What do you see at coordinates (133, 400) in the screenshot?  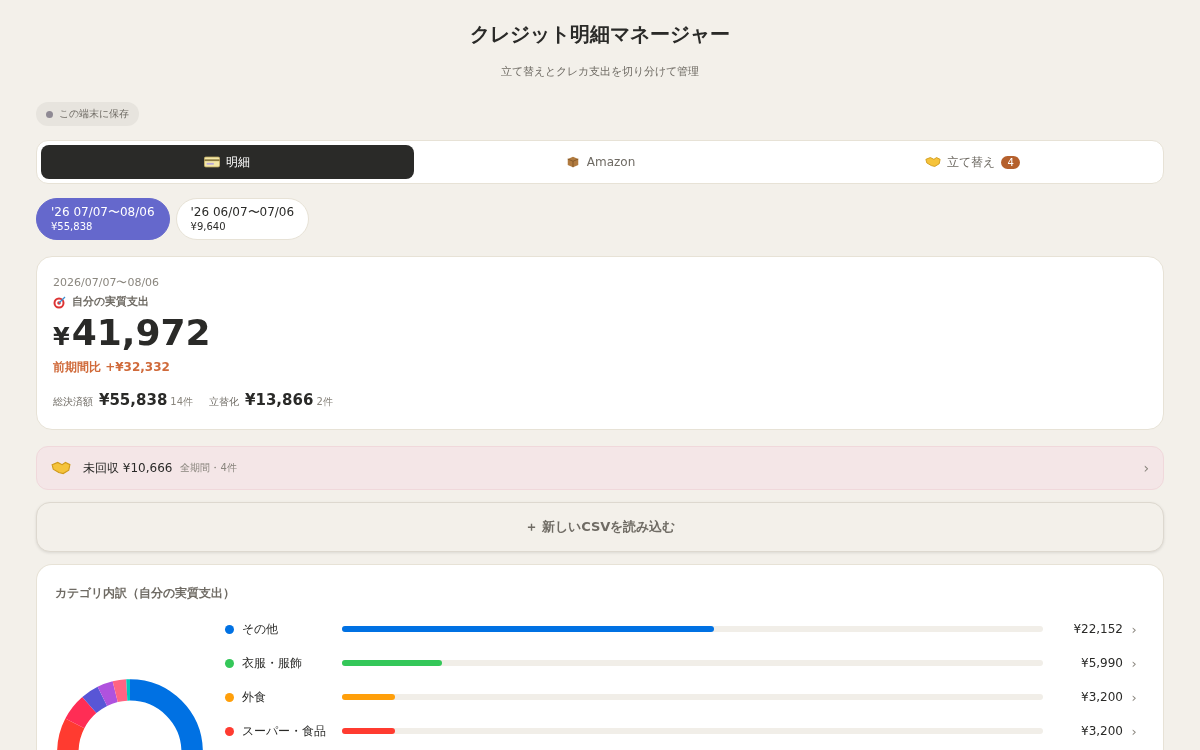 I see `stat-value: ¥55,838` at bounding box center [133, 400].